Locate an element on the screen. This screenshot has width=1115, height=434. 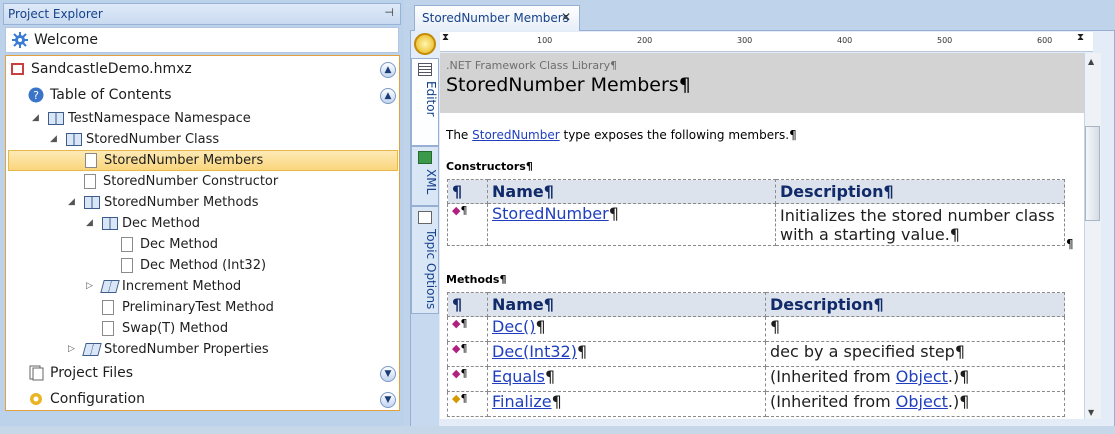
member-desc: ¶ is located at coordinates (915, 329).